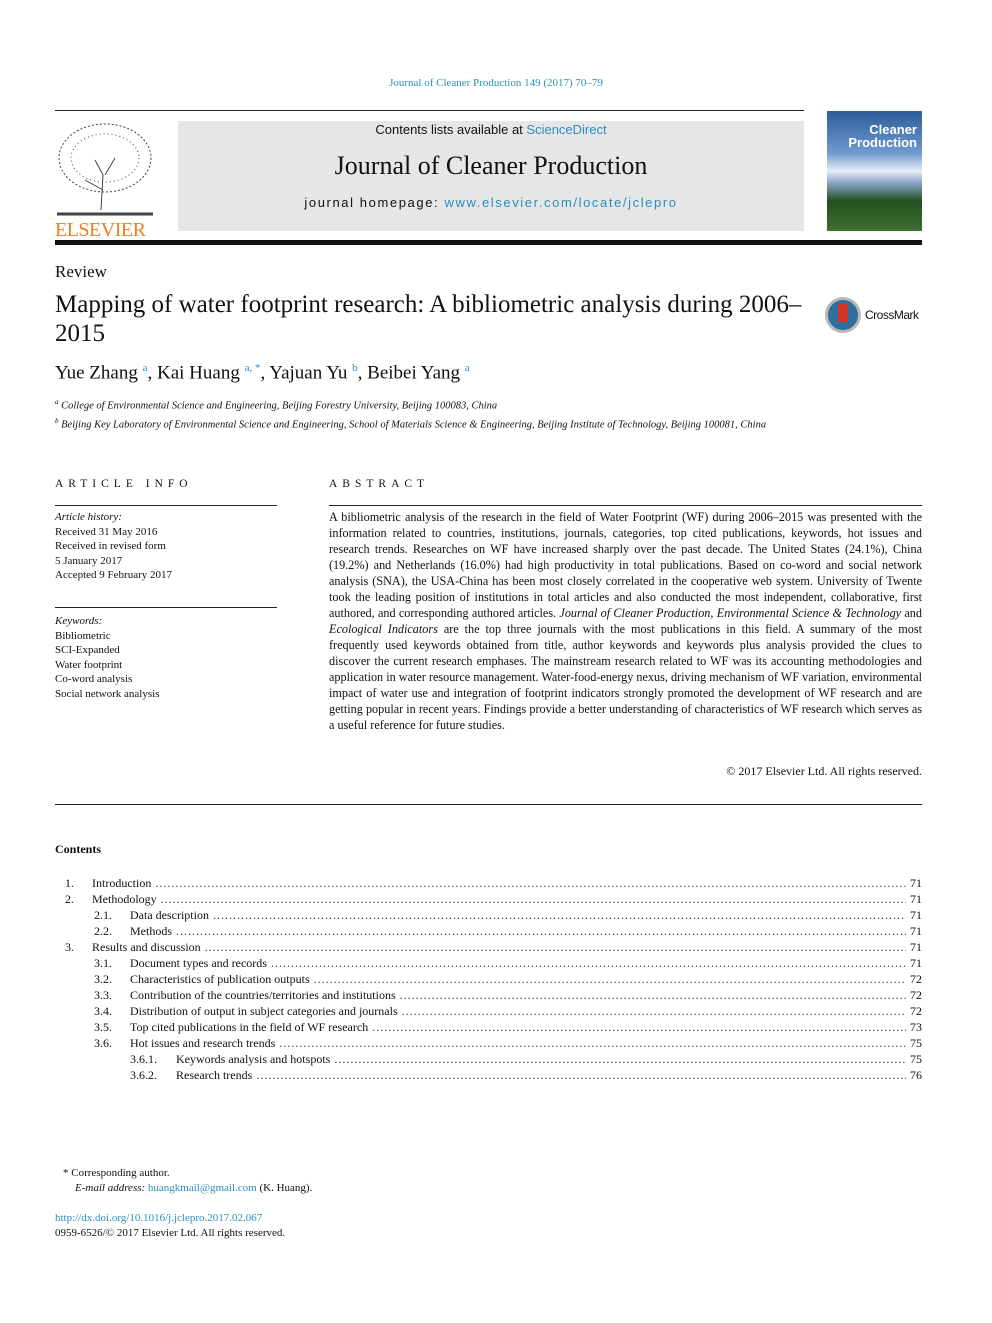  What do you see at coordinates (105, 168) in the screenshot?
I see `elsevier-tree-icon` at bounding box center [105, 168].